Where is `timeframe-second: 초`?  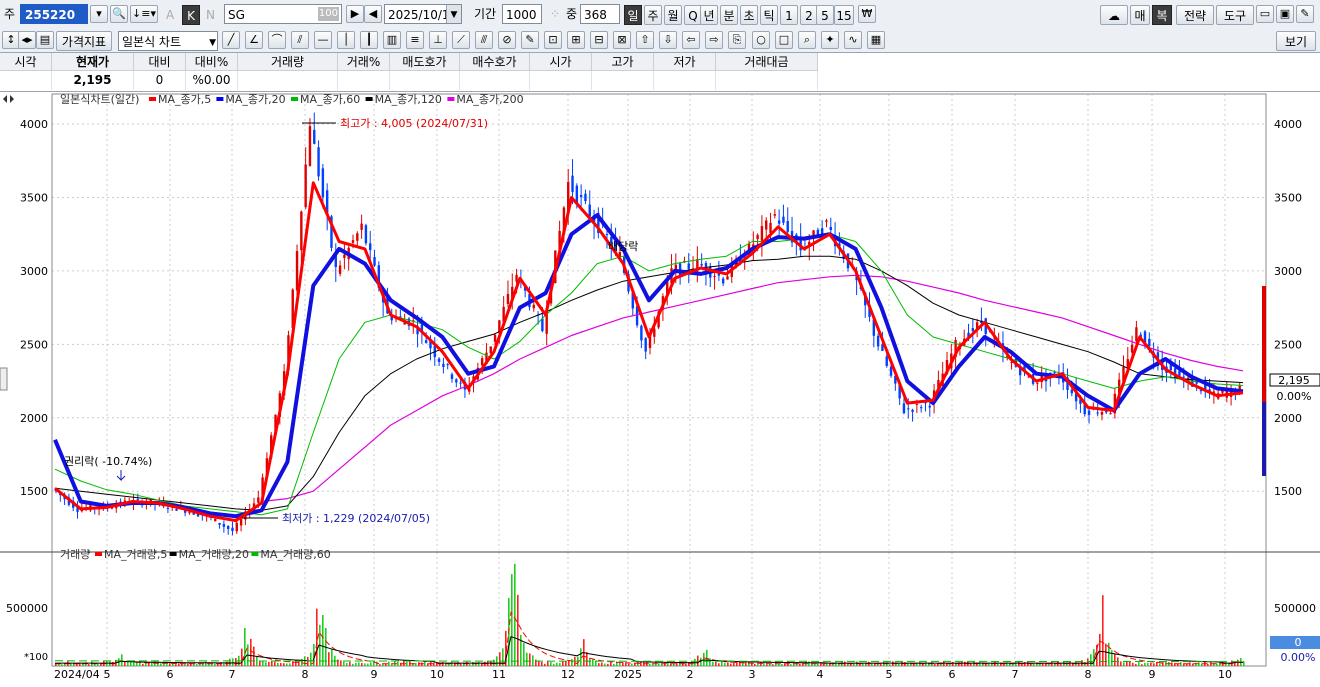 timeframe-second: 초 is located at coordinates (749, 15).